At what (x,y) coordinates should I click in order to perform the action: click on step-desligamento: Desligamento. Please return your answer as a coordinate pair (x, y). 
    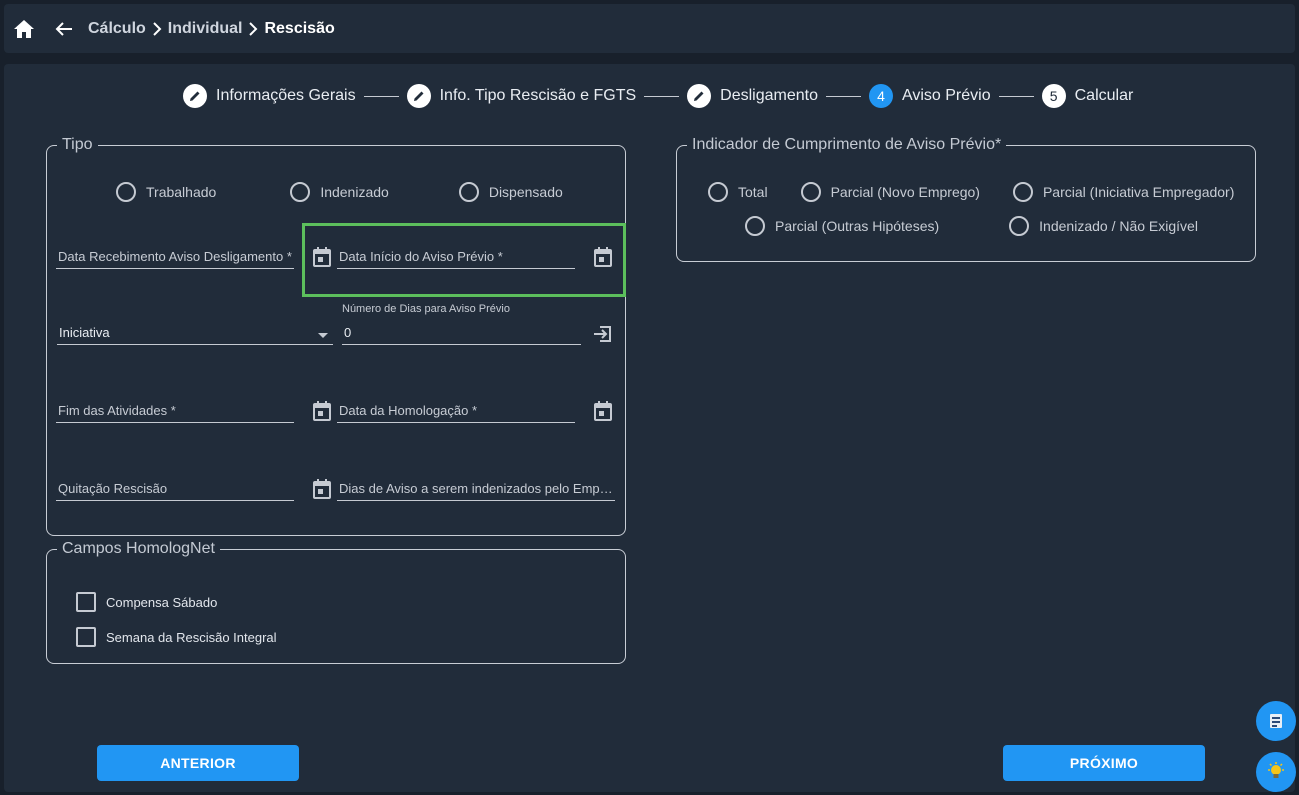
    Looking at the image, I should click on (752, 96).